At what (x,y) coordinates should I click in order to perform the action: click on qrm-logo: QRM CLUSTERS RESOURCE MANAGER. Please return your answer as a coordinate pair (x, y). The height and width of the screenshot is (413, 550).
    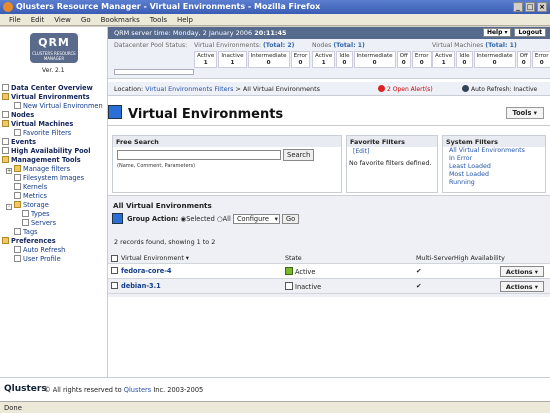
    Looking at the image, I should click on (54, 48).